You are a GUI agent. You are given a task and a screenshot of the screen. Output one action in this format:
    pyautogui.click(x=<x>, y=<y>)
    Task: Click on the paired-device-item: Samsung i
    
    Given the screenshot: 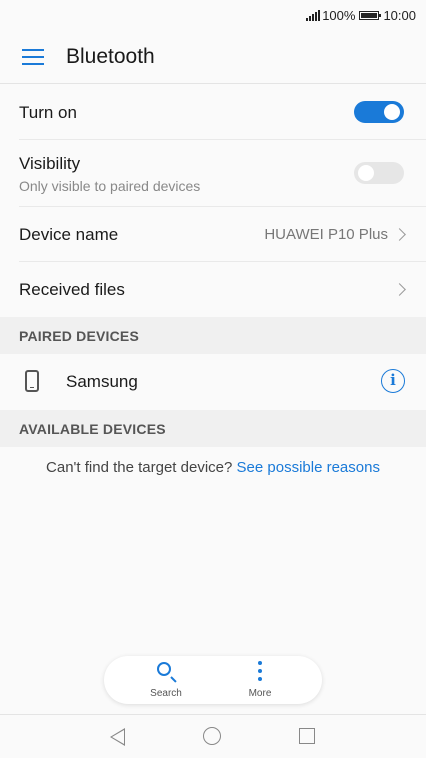 What is the action you would take?
    pyautogui.click(x=213, y=382)
    